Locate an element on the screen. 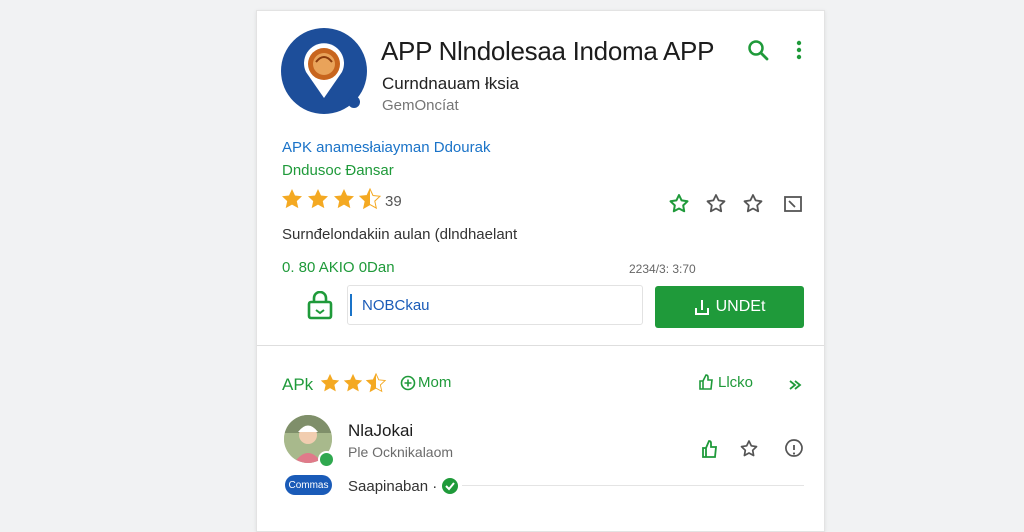  add-circle-icon is located at coordinates (408, 382).